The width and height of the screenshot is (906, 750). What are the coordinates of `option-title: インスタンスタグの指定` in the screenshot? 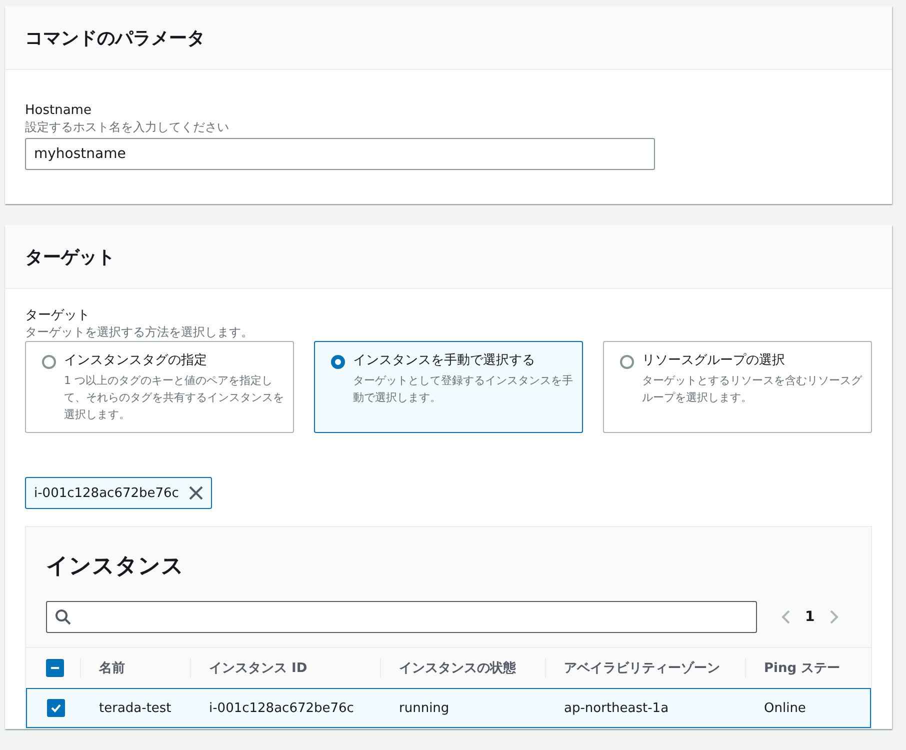 It's located at (136, 361).